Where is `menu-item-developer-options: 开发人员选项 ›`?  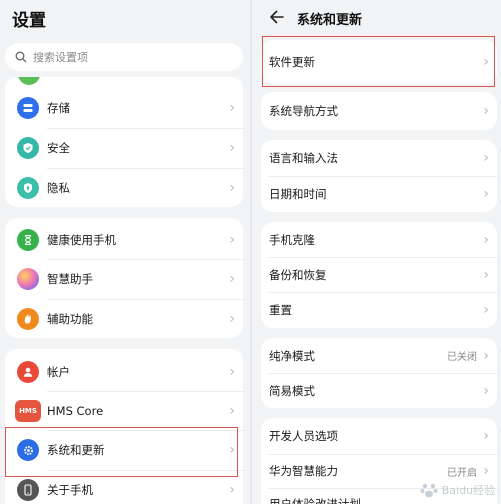 menu-item-developer-options: 开发人员选项 › is located at coordinates (379, 436).